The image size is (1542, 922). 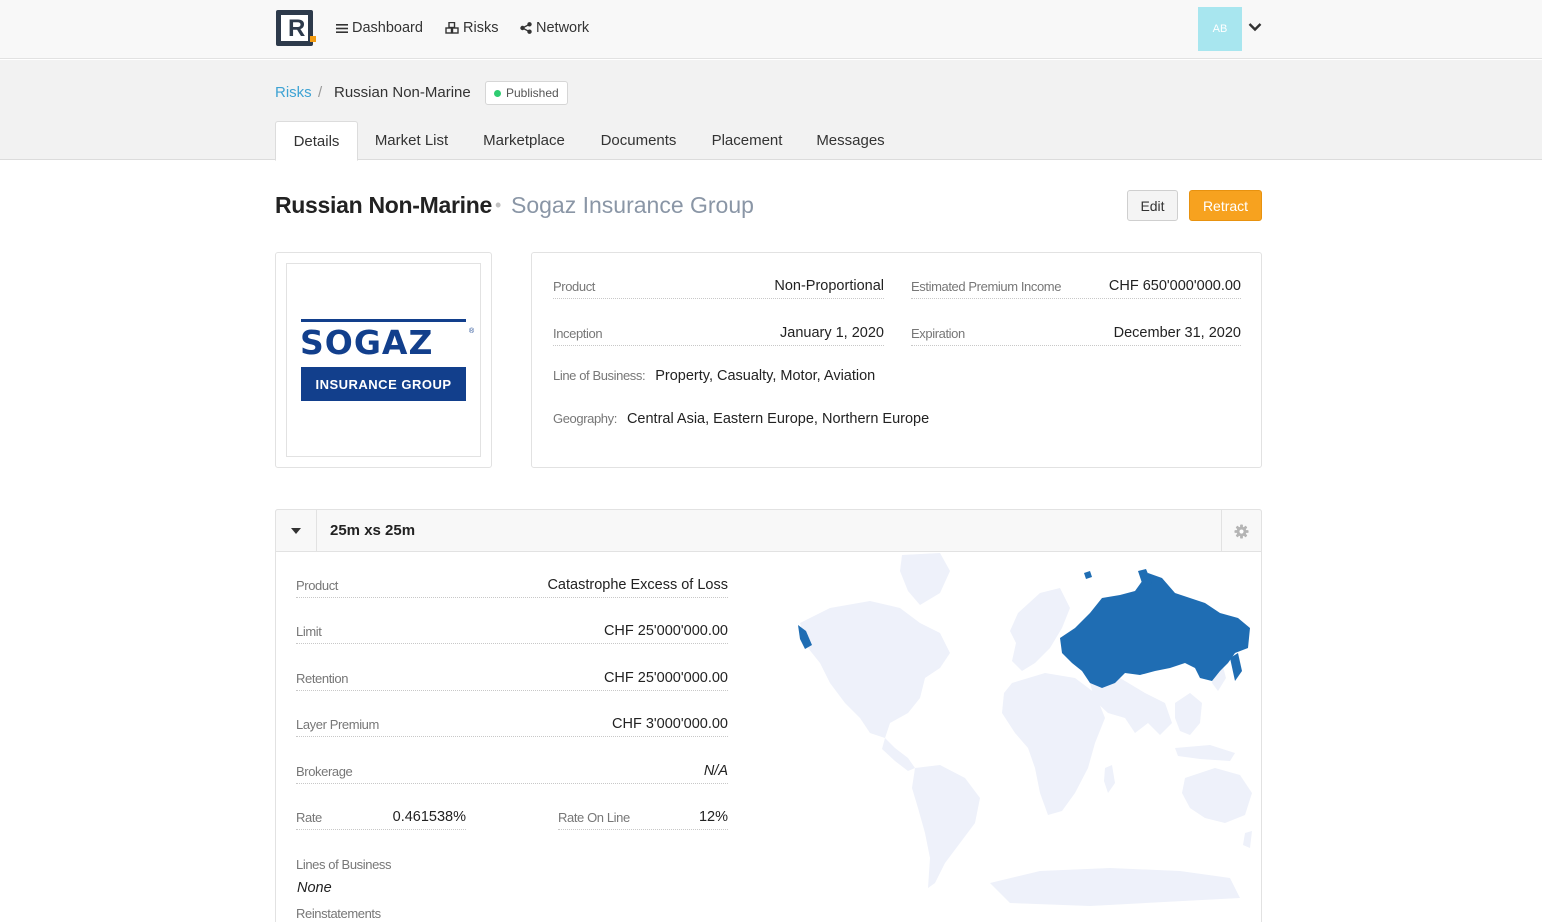 What do you see at coordinates (1115, 887) in the screenshot?
I see `map-antarctica` at bounding box center [1115, 887].